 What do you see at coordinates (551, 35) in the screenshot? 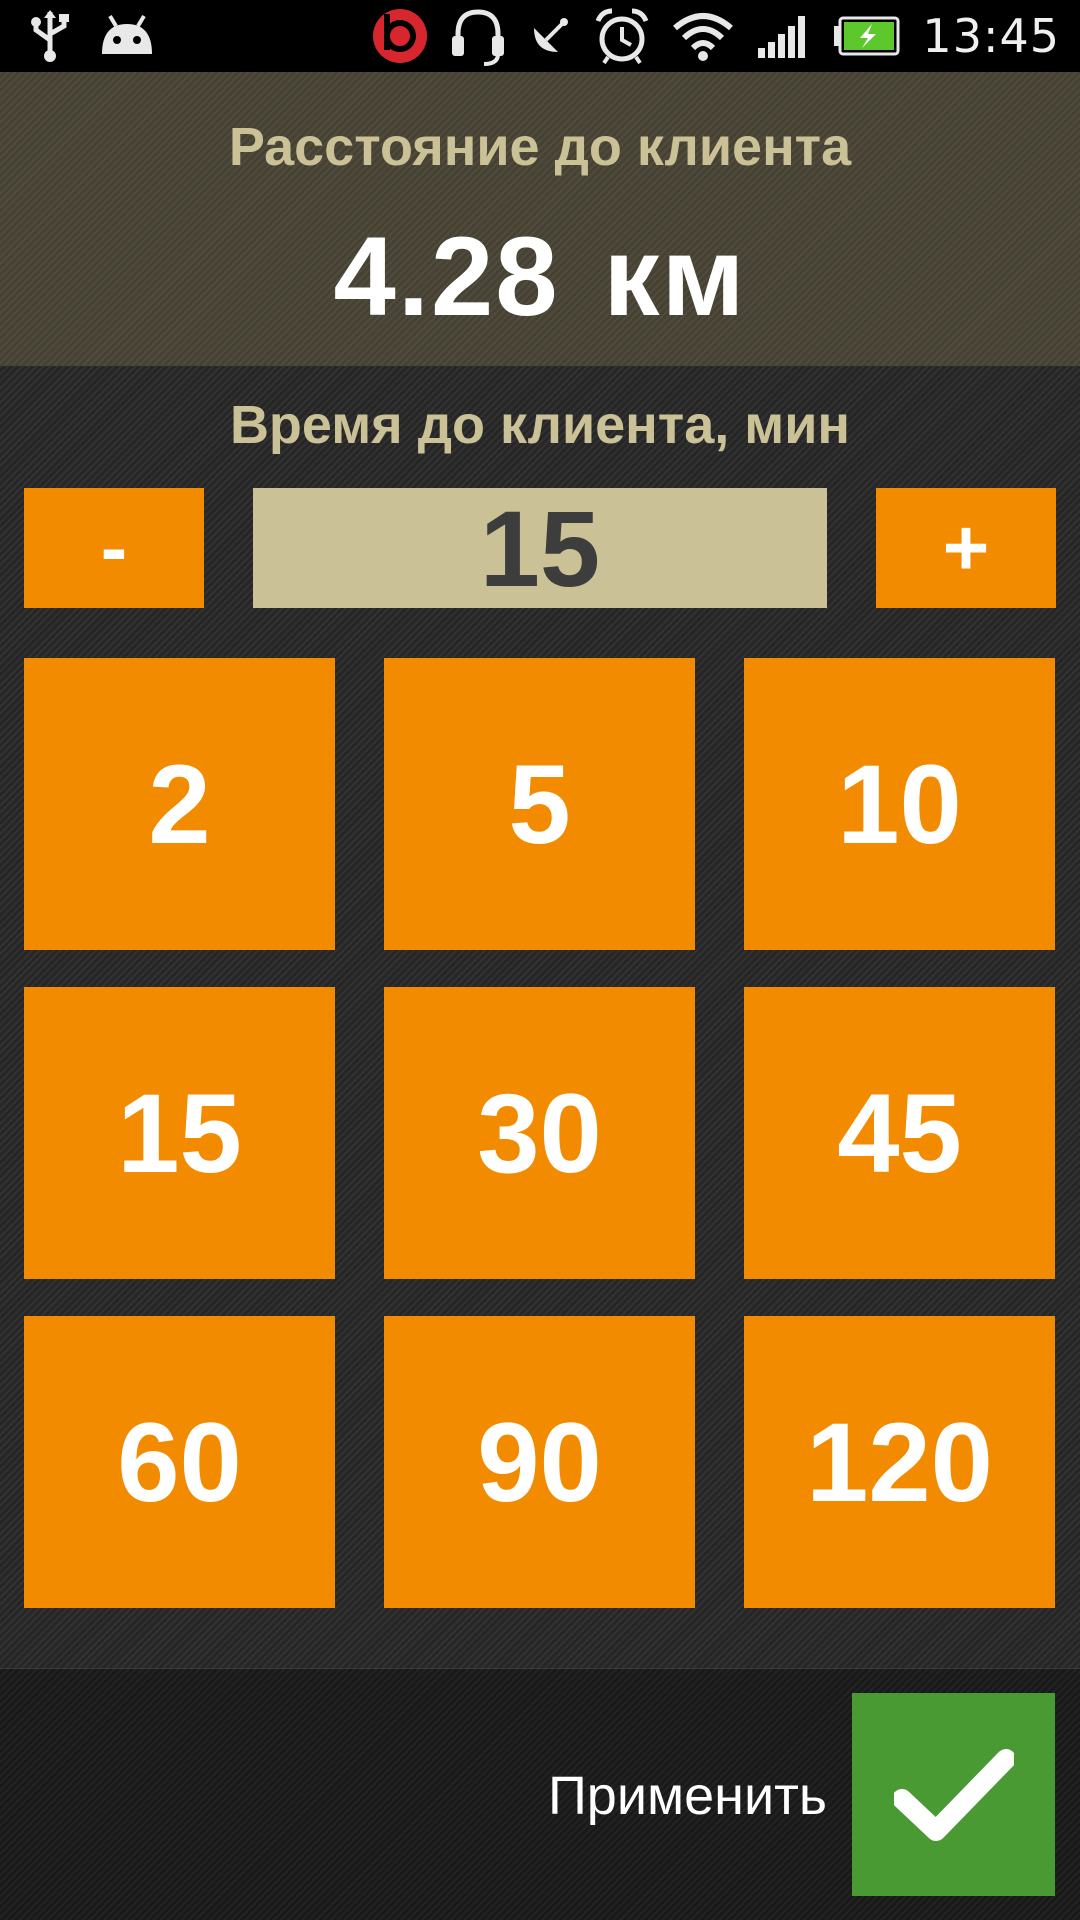
I see `satellite-icon` at bounding box center [551, 35].